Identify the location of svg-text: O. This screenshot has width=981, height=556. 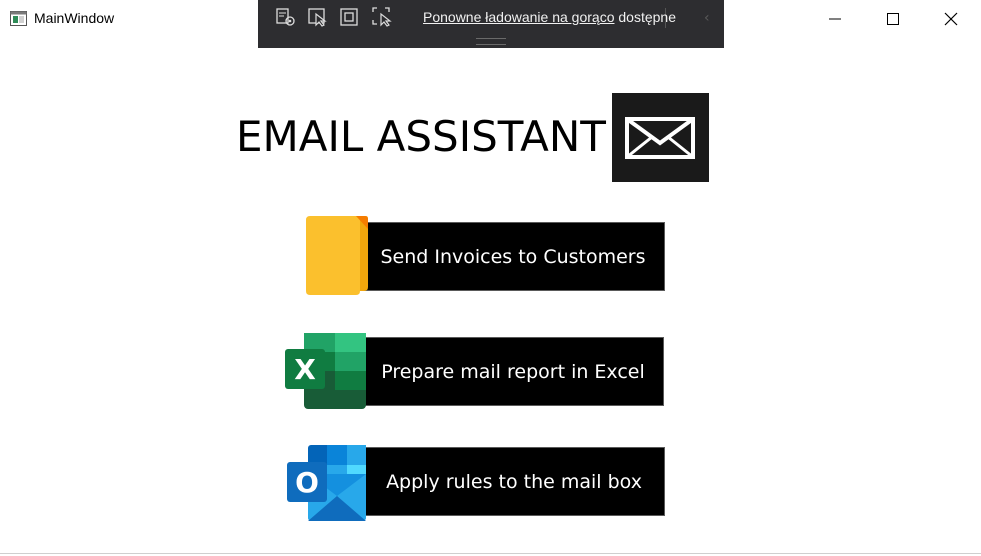
(307, 482).